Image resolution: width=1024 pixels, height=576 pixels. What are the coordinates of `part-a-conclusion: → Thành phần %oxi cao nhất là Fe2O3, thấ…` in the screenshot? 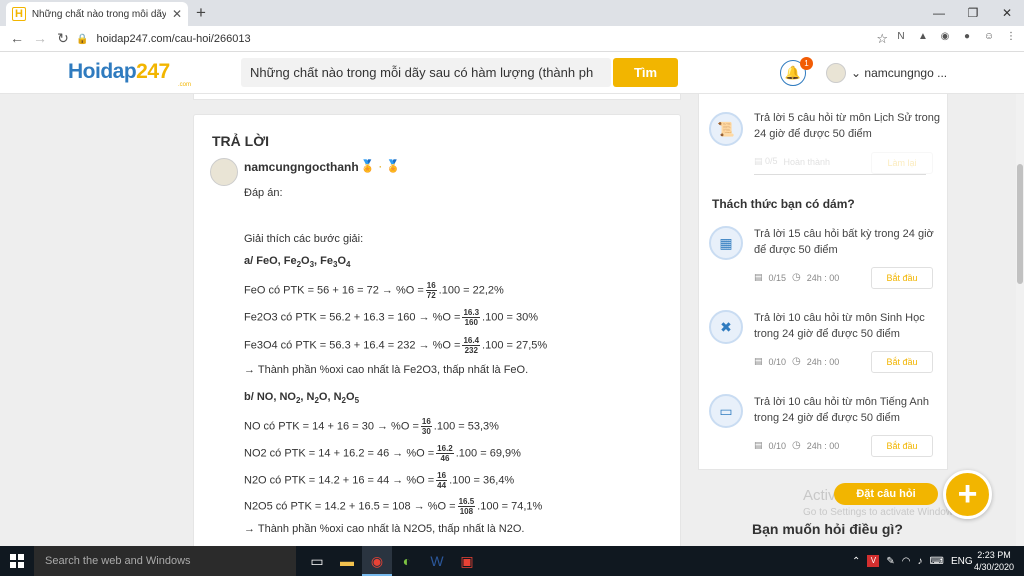 It's located at (386, 370).